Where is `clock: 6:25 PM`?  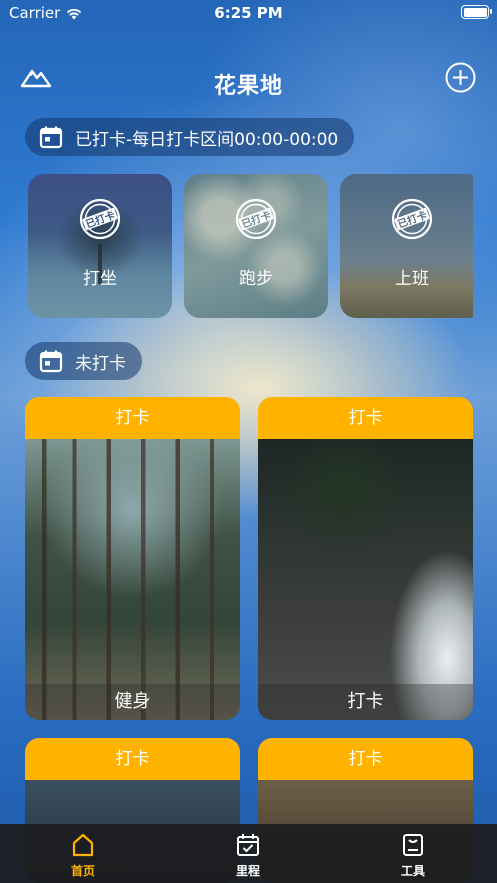 clock: 6:25 PM is located at coordinates (248, 13).